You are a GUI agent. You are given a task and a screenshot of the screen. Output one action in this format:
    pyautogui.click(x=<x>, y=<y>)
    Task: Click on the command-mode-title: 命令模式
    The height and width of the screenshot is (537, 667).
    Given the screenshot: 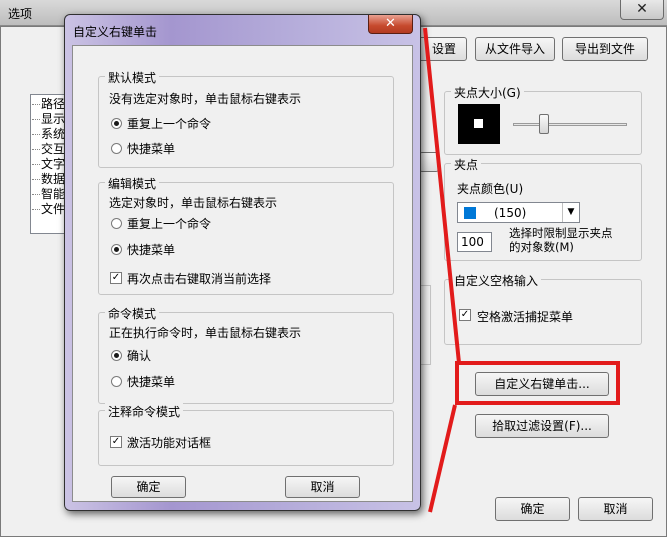 What is the action you would take?
    pyautogui.click(x=132, y=313)
    